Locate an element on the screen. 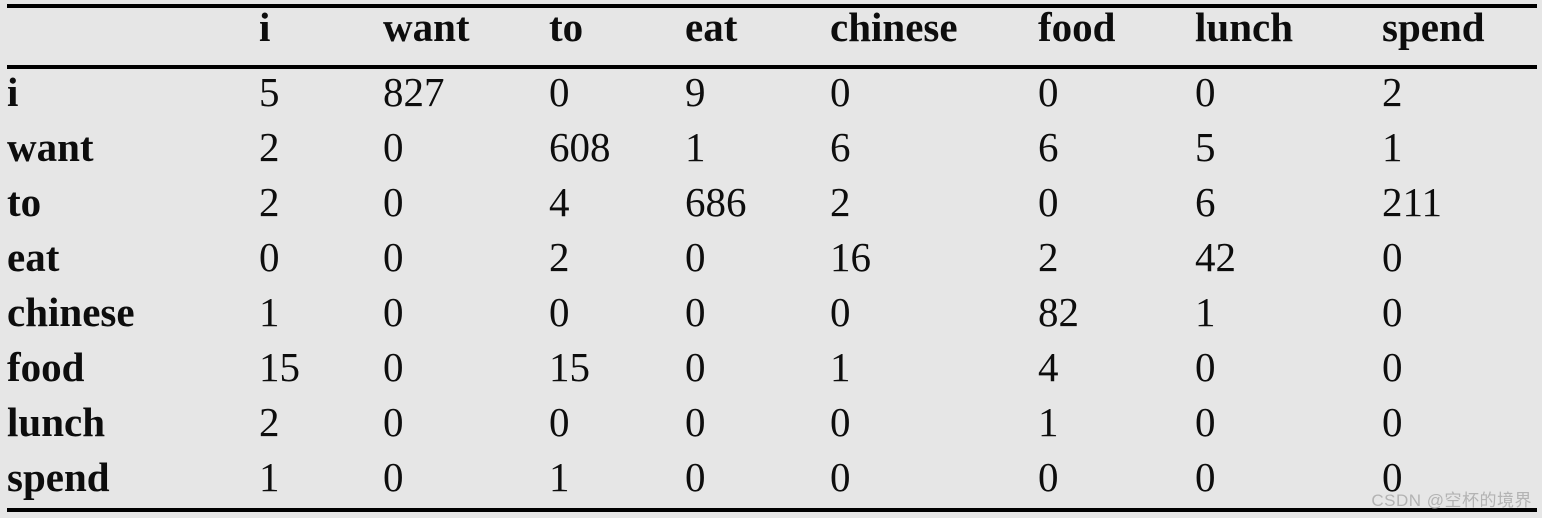 This screenshot has width=1542, height=518. table-row: eat 0 0 2 0 16 2 42 0 is located at coordinates (772, 257).